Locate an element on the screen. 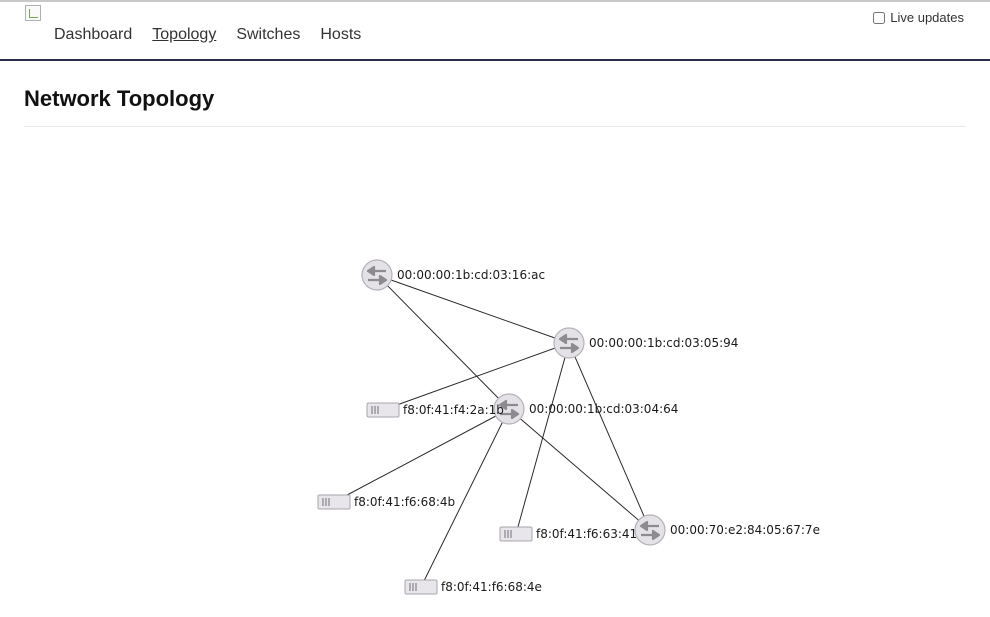 This screenshot has width=990, height=617. host-node: f8:0f:41:f4:2a:1b is located at coordinates (435, 410).